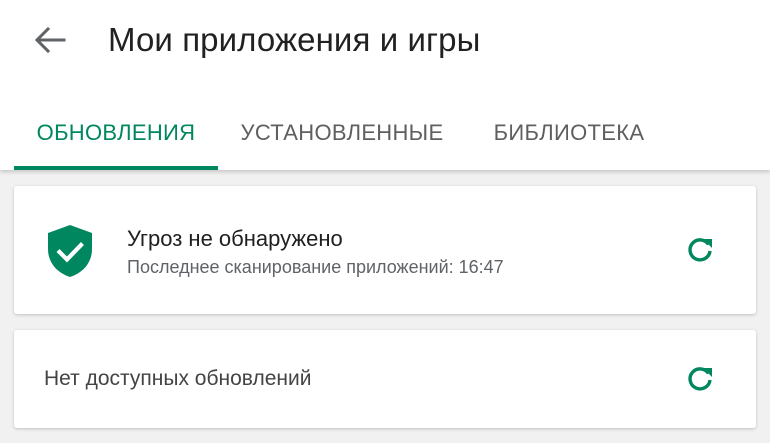 Image resolution: width=770 pixels, height=443 pixels. Describe the element at coordinates (294, 39) in the screenshot. I see `page-title: Мои приложения и игры` at that location.